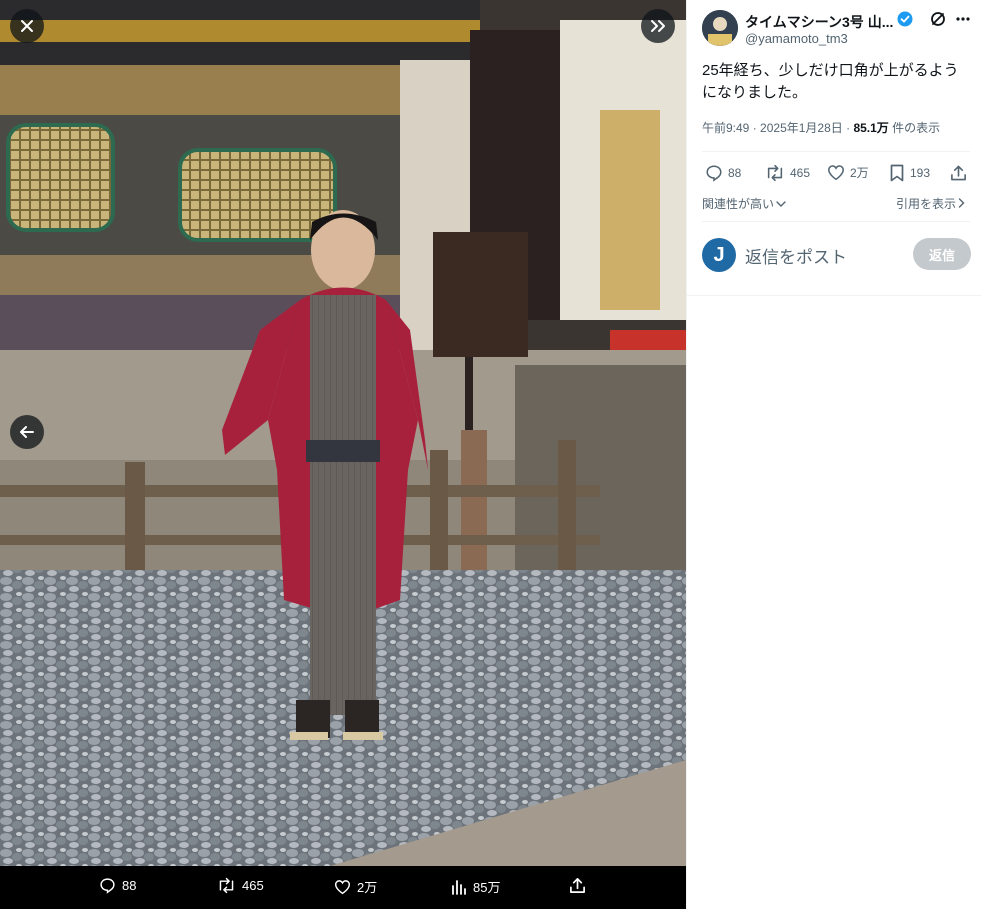 The width and height of the screenshot is (981, 909). What do you see at coordinates (848, 172) in the screenshot?
I see `like-button: 2万` at bounding box center [848, 172].